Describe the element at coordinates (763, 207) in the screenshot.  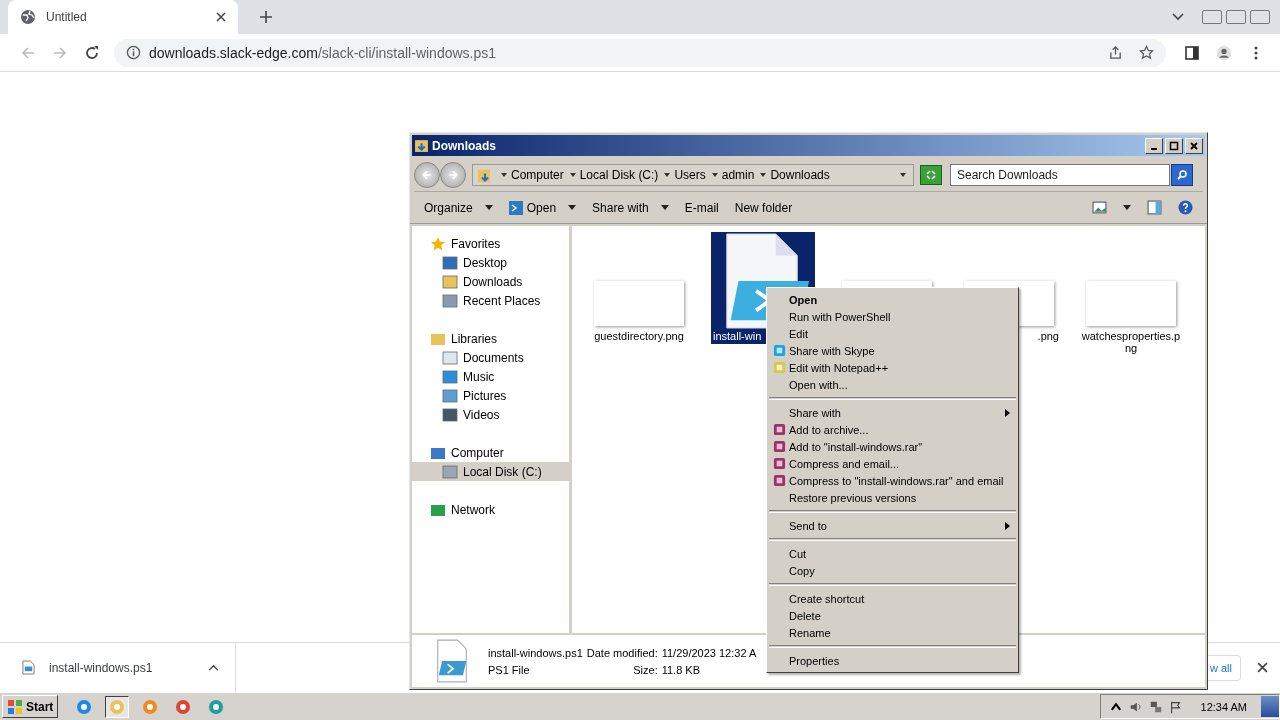
I see `toolbar-button: New folder` at that location.